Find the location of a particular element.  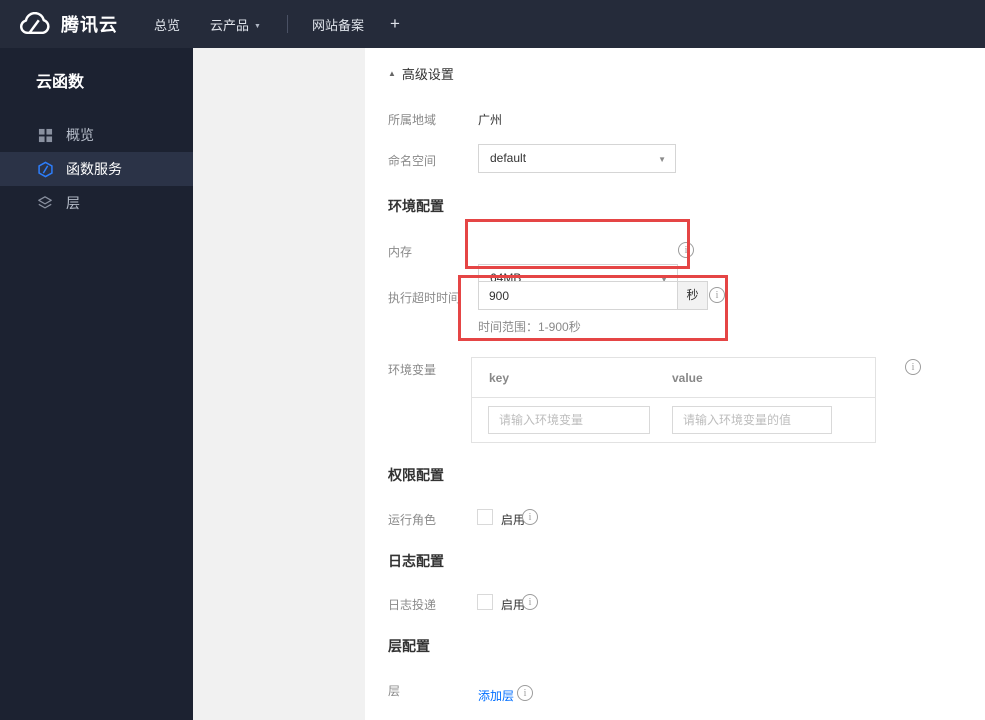

grid-icon is located at coordinates (45, 135).